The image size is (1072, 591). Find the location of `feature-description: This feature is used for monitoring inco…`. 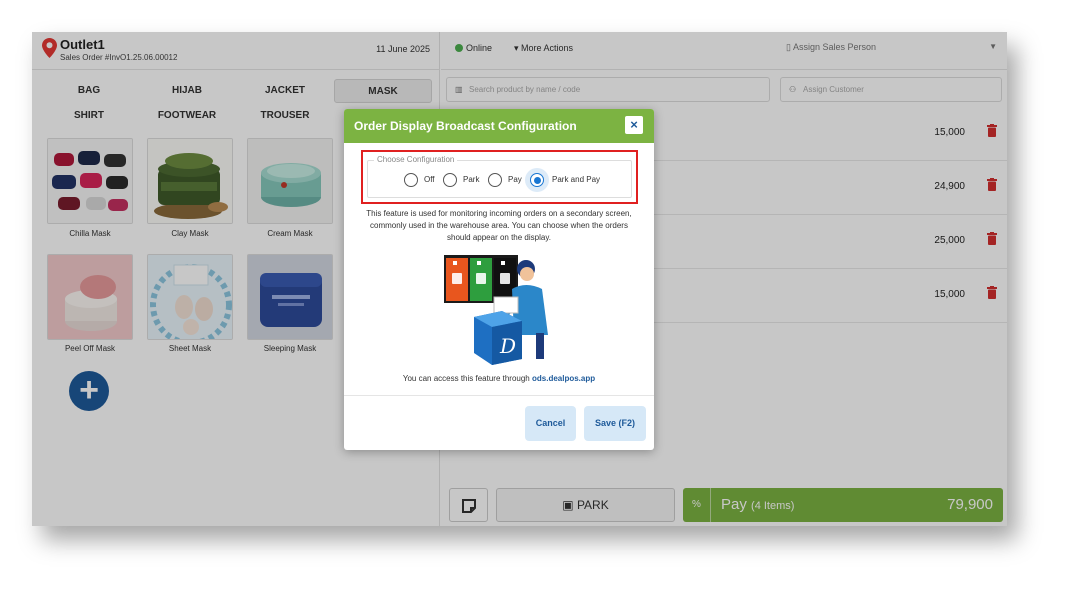

feature-description: This feature is used for monitoring inco… is located at coordinates (499, 225).